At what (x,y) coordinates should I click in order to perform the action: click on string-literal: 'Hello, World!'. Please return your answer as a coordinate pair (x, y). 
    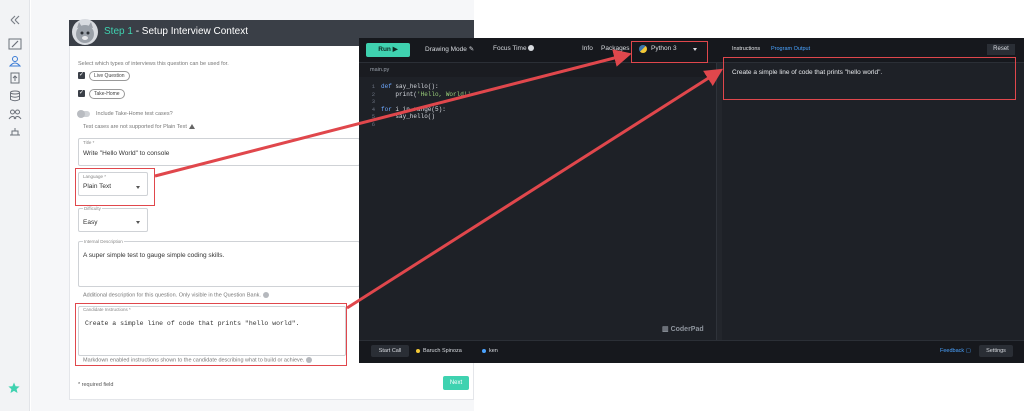
    Looking at the image, I should click on (444, 94).